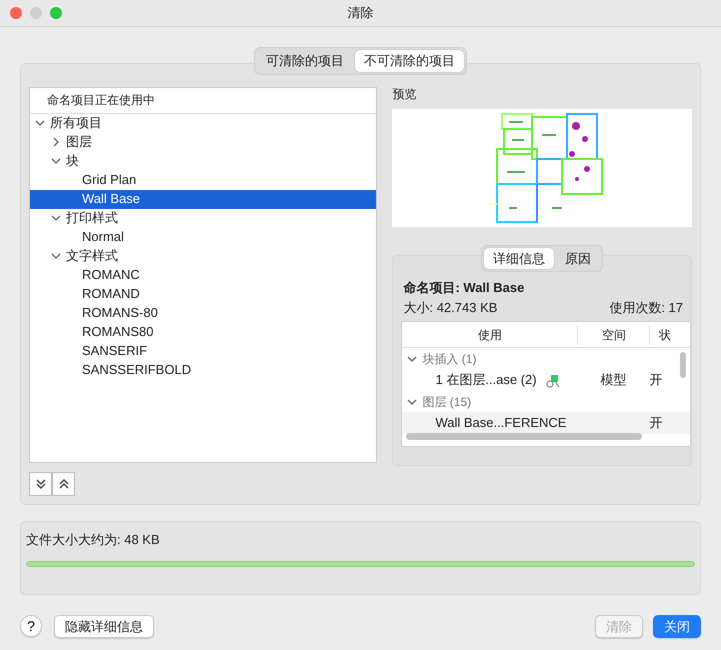 The width and height of the screenshot is (721, 650). I want to click on tree-item: 所有项目, so click(76, 123).